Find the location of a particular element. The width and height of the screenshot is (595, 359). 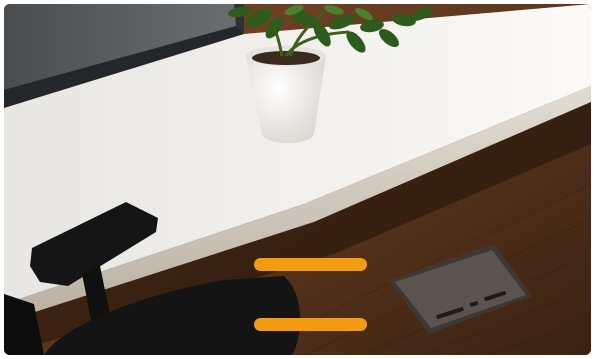

bottom-orange-bar-button is located at coordinates (310, 324).